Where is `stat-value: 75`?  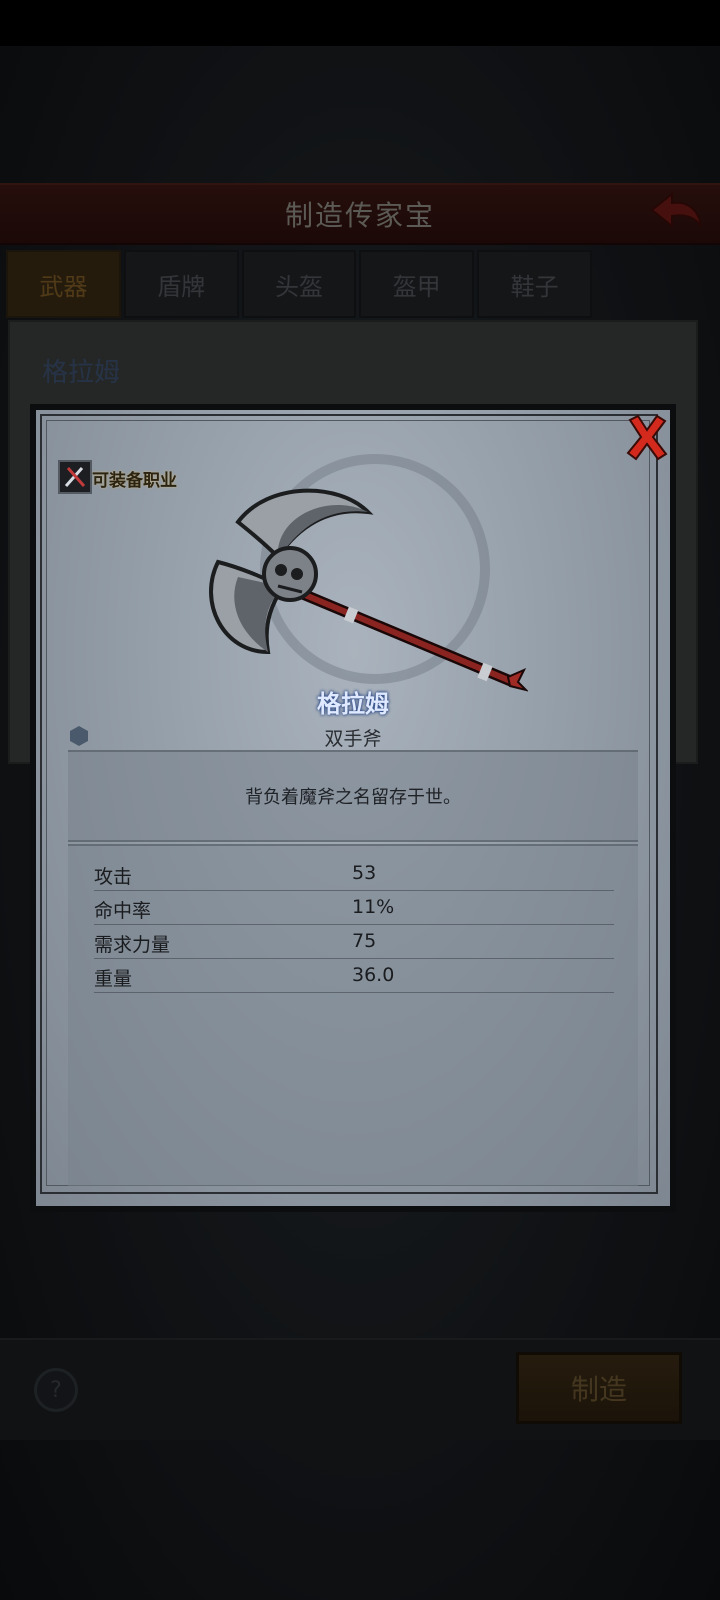
stat-value: 75 is located at coordinates (364, 941).